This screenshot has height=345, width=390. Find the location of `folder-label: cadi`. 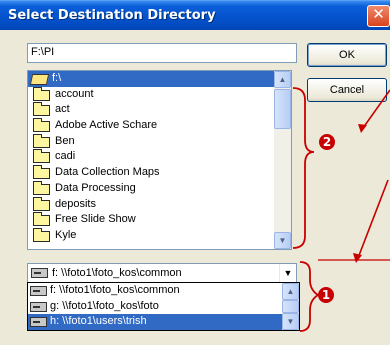

folder-label: cadi is located at coordinates (65, 156).